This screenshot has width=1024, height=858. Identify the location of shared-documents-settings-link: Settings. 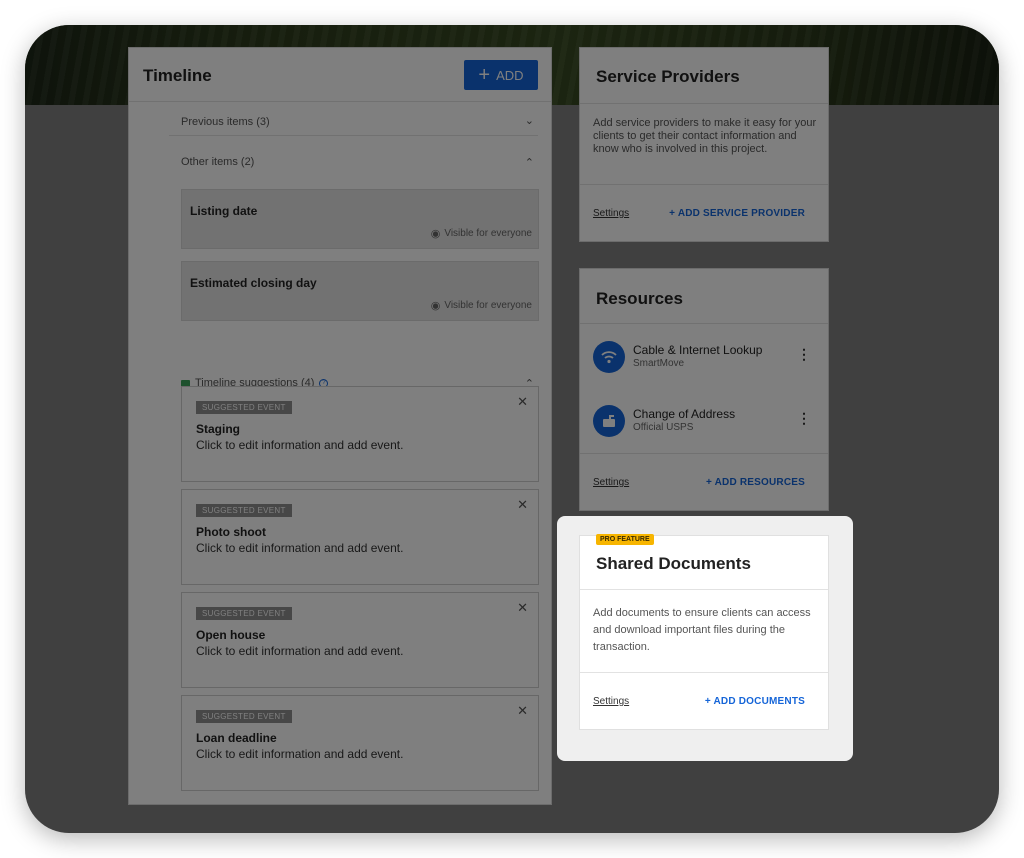
(611, 701).